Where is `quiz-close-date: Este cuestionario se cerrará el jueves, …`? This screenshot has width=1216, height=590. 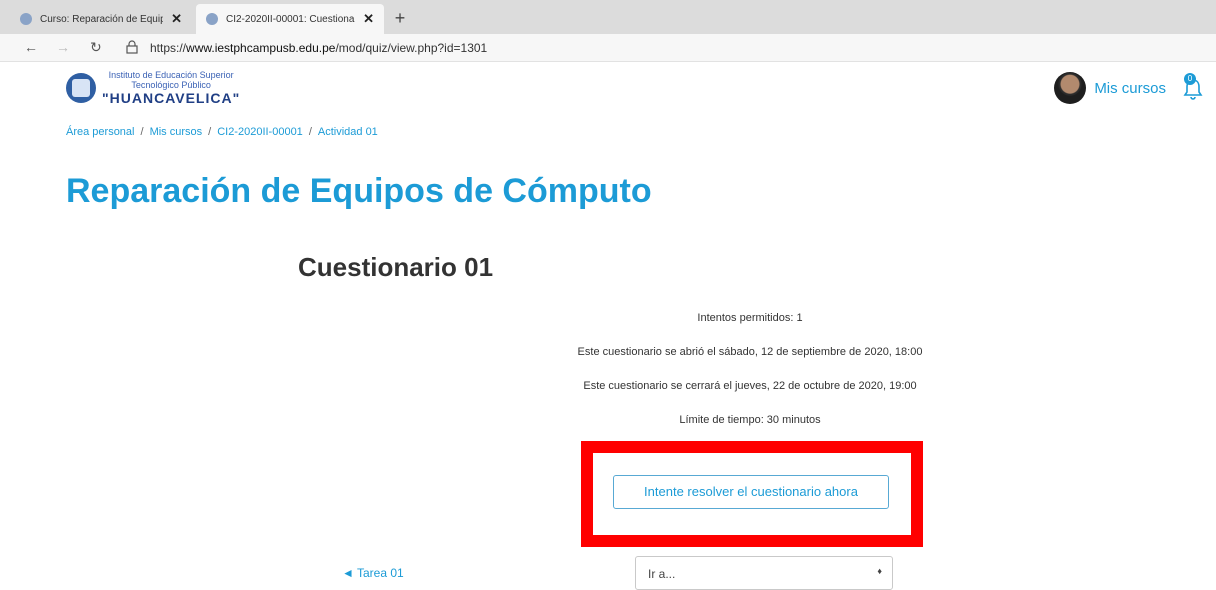 quiz-close-date: Este cuestionario se cerrará el jueves, … is located at coordinates (750, 386).